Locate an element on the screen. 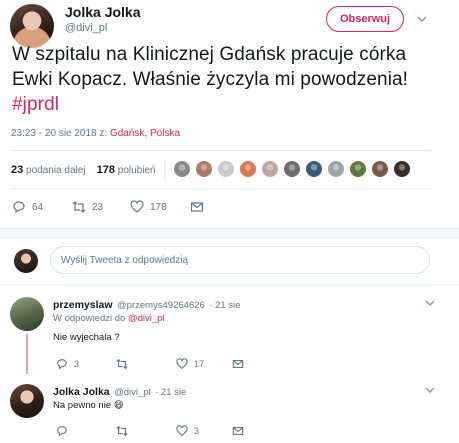  tweet-location: Gdańsk, Polska is located at coordinates (145, 133).